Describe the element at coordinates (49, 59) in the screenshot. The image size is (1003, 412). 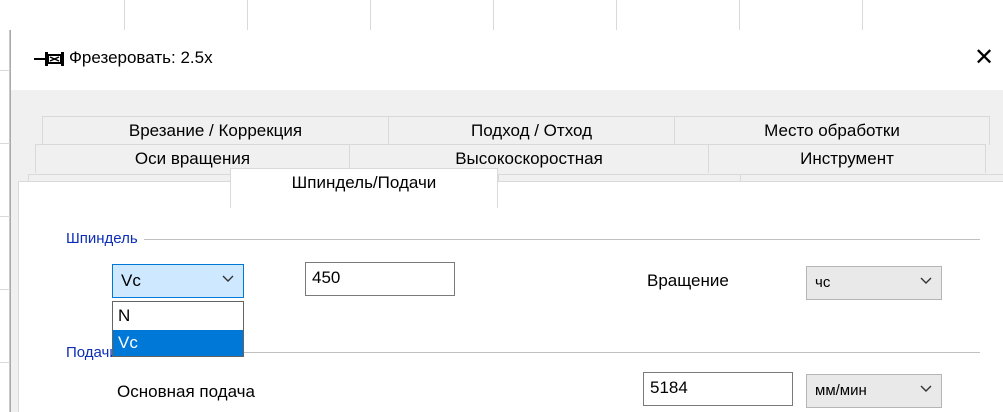
I see `pin-icon` at that location.